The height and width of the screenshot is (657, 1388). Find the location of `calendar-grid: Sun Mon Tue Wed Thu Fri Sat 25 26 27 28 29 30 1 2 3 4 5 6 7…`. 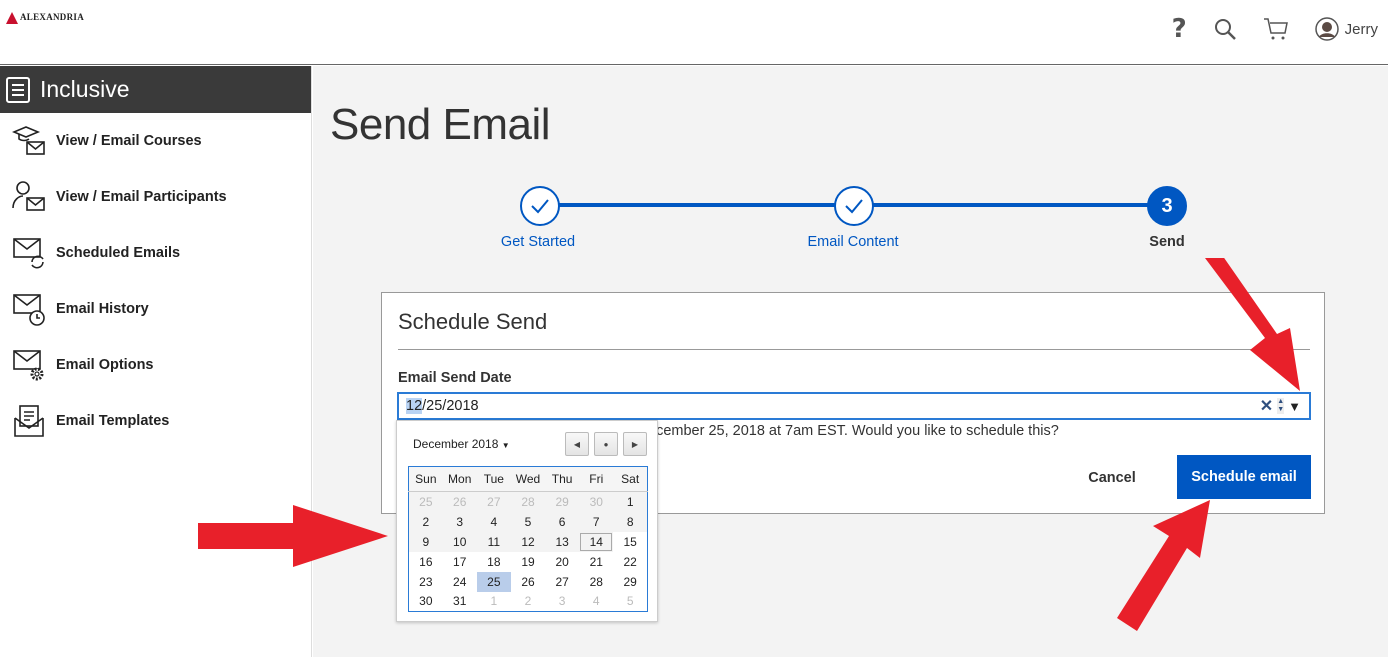

calendar-grid: Sun Mon Tue Wed Thu Fri Sat 25 26 27 28 29 30 1 2 3 4 5 6 7… is located at coordinates (528, 539).